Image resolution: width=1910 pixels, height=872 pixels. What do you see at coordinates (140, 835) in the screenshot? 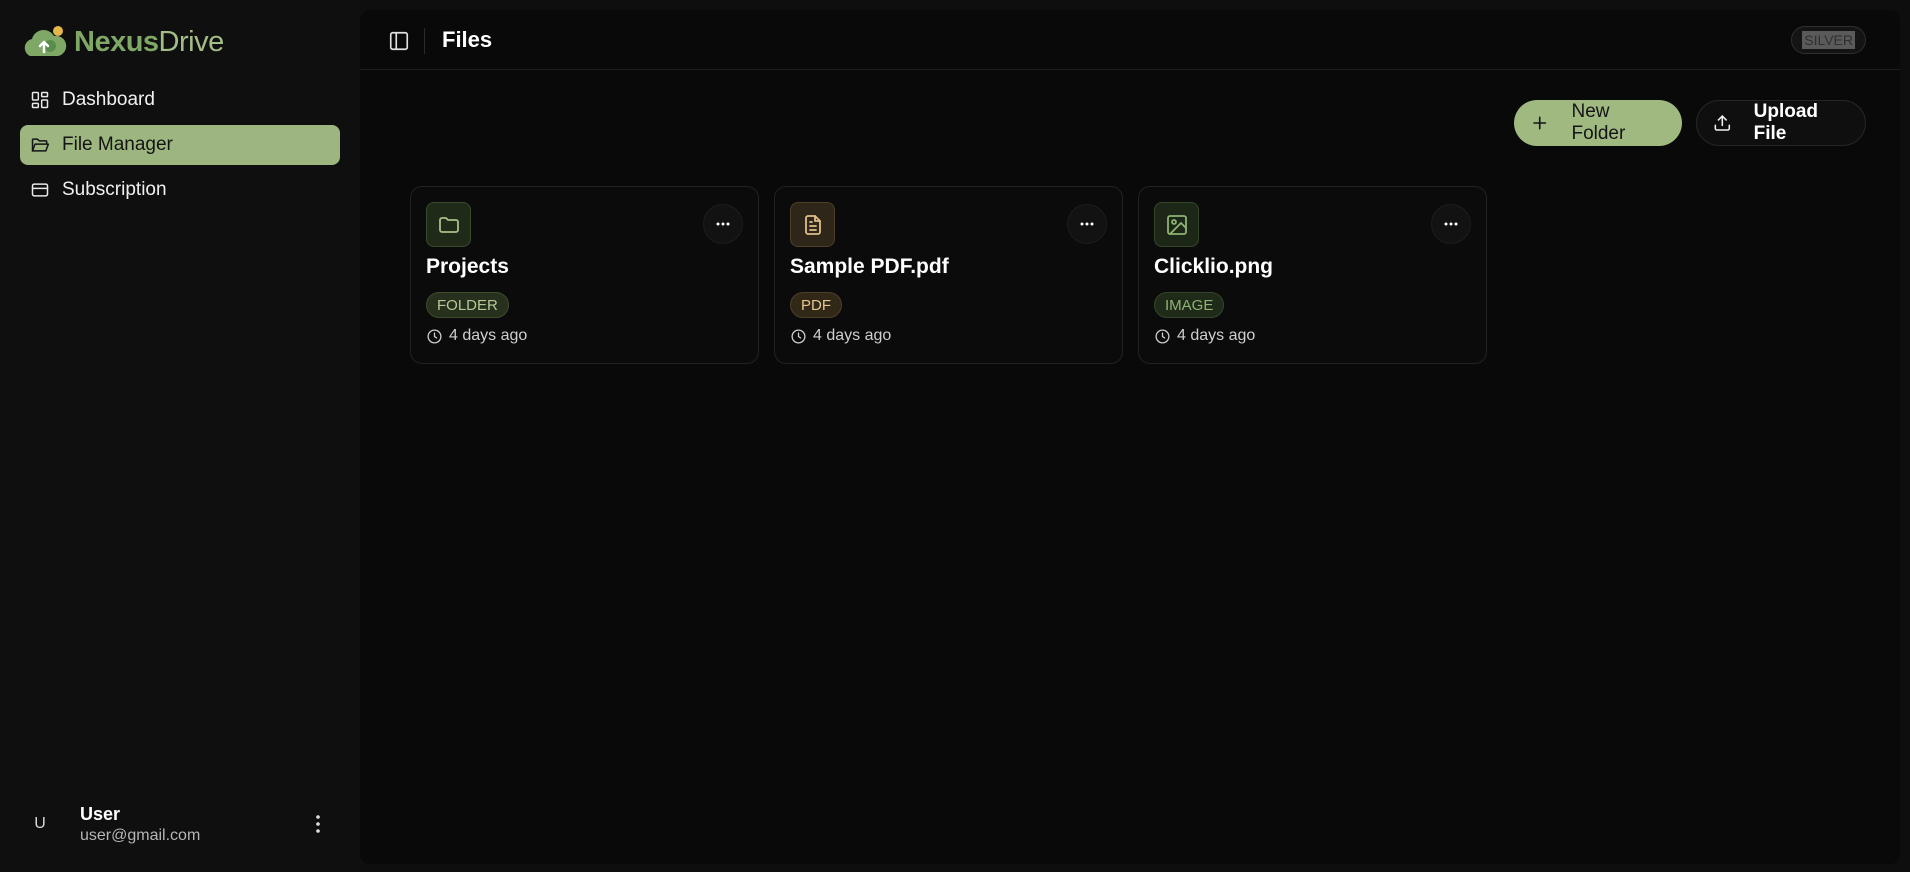
I see `user-email: user@gmail.com` at bounding box center [140, 835].